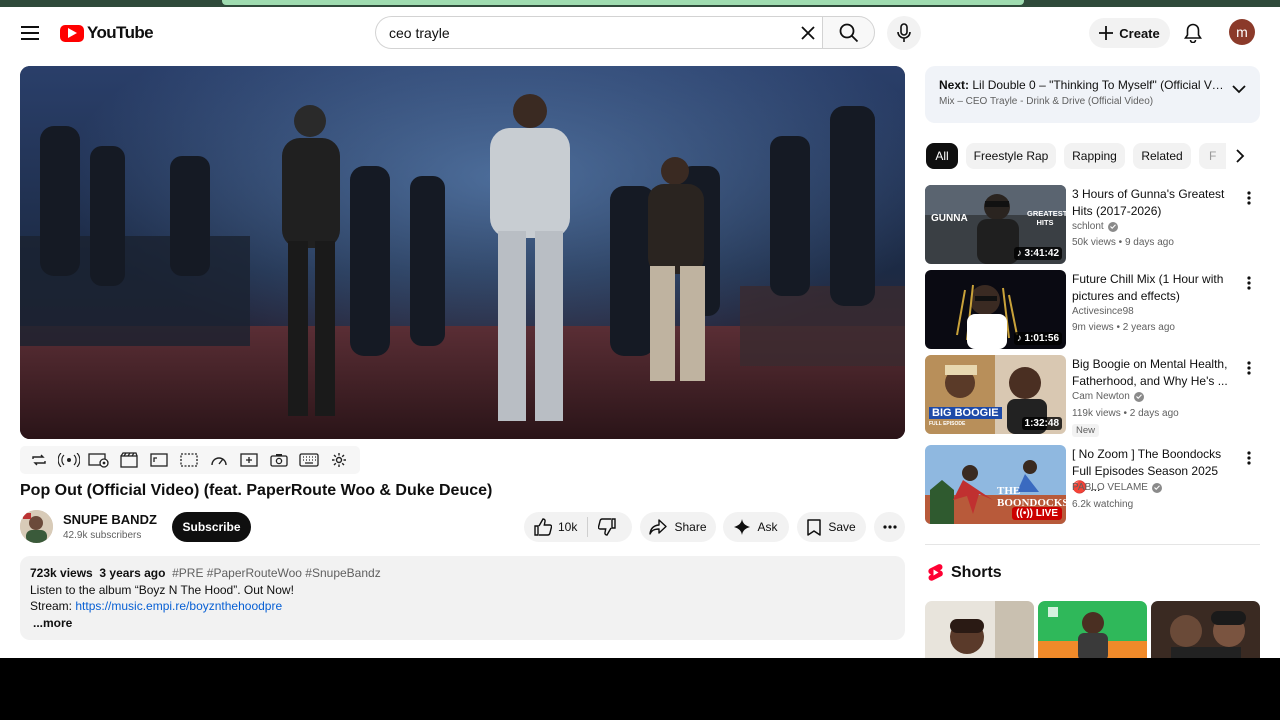 The width and height of the screenshot is (1280, 720). What do you see at coordinates (742, 527) in the screenshot?
I see `sparkle-icon` at bounding box center [742, 527].